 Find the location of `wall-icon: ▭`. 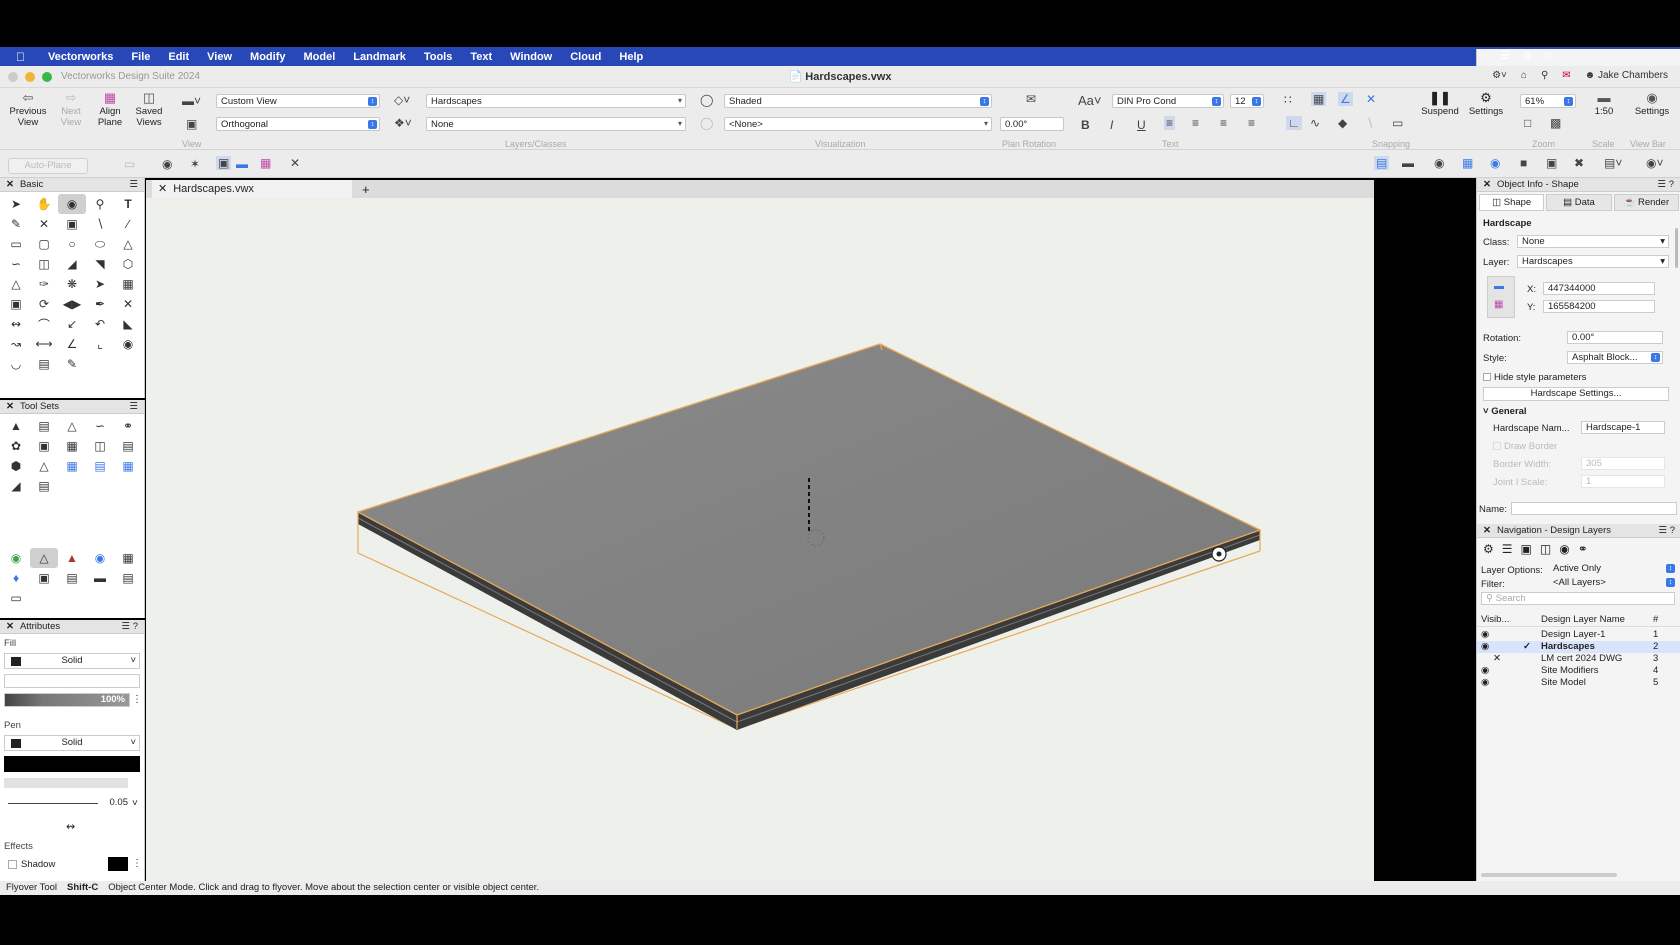

wall-icon: ▭ is located at coordinates (16, 598).